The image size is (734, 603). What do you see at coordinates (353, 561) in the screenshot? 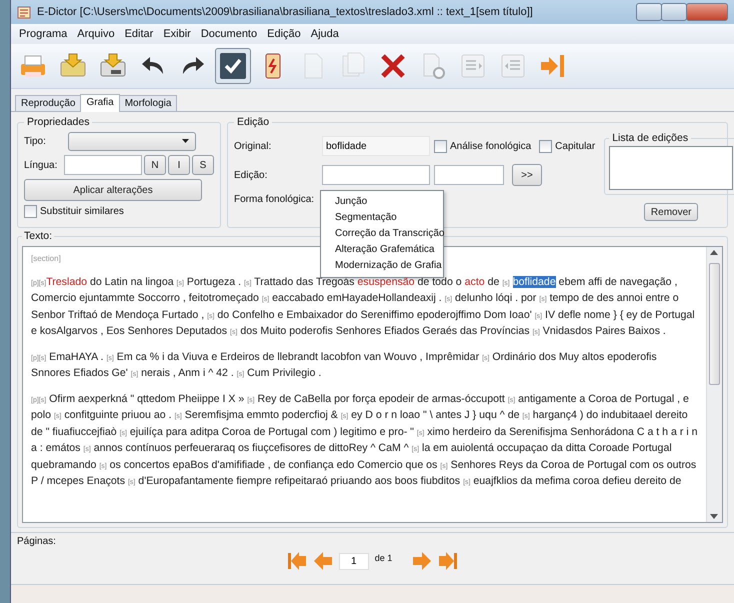
I see `page-field: 1` at bounding box center [353, 561].